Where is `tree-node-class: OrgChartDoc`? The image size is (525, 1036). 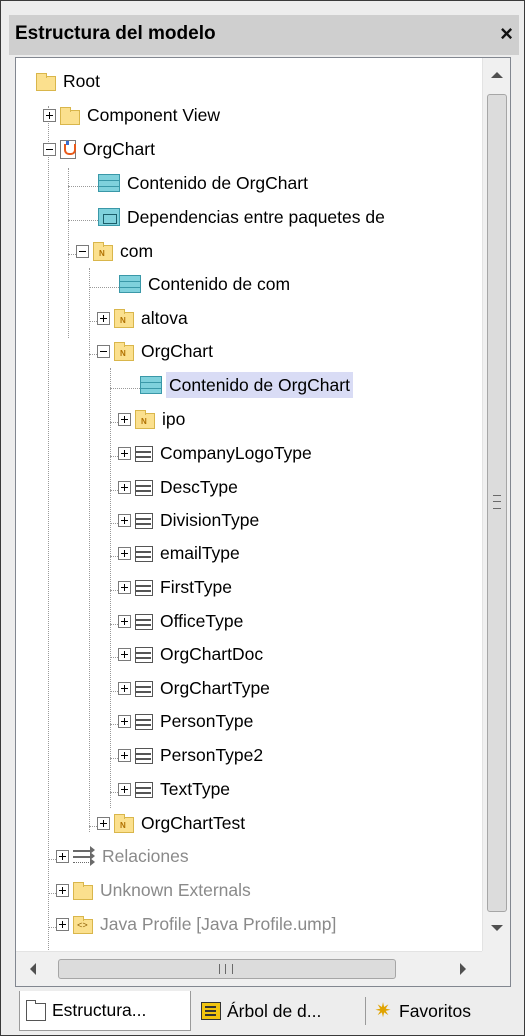 tree-node-class: OrgChartDoc is located at coordinates (192, 654).